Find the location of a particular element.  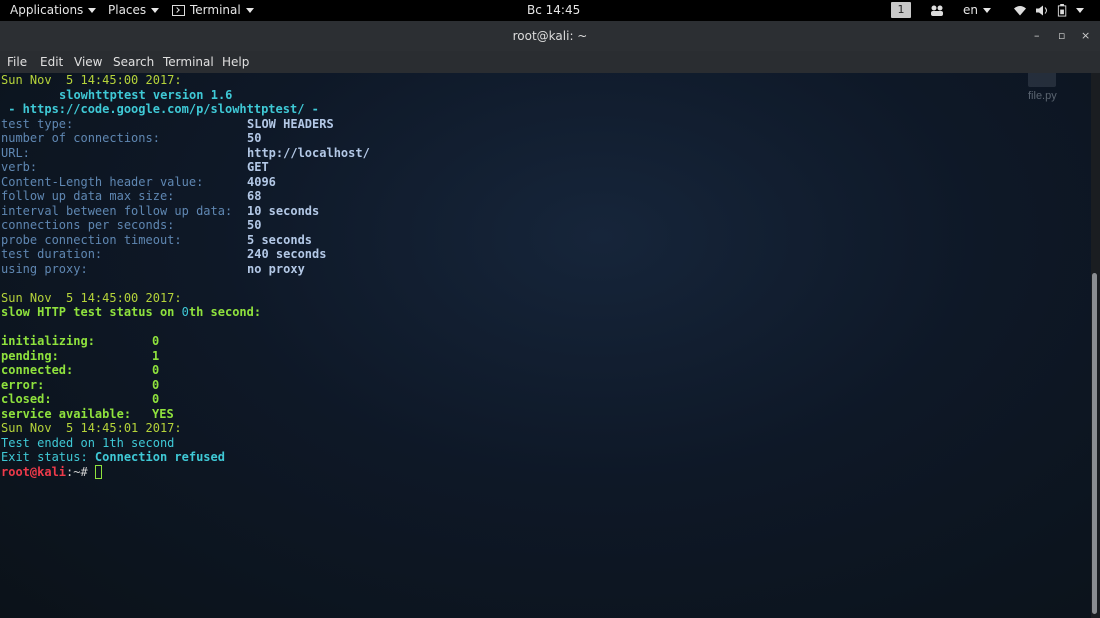

param-label: test duration: is located at coordinates (52, 254).